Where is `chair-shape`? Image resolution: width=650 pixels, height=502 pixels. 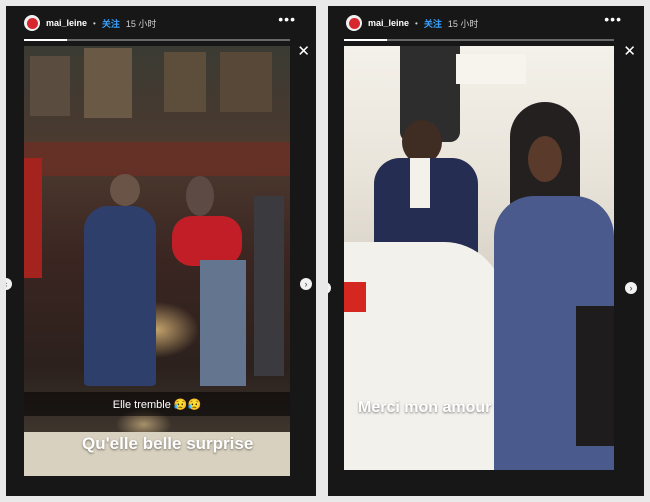
chair-shape is located at coordinates (595, 376).